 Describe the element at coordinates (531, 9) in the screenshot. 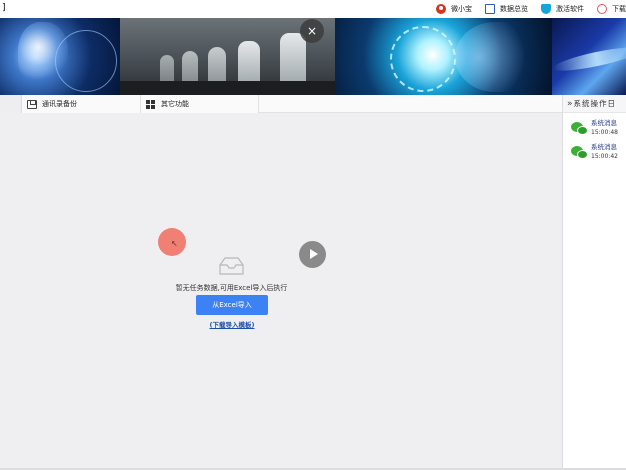

I see `top-nav: 微小宝 数据总览 激活软件 下载` at that location.